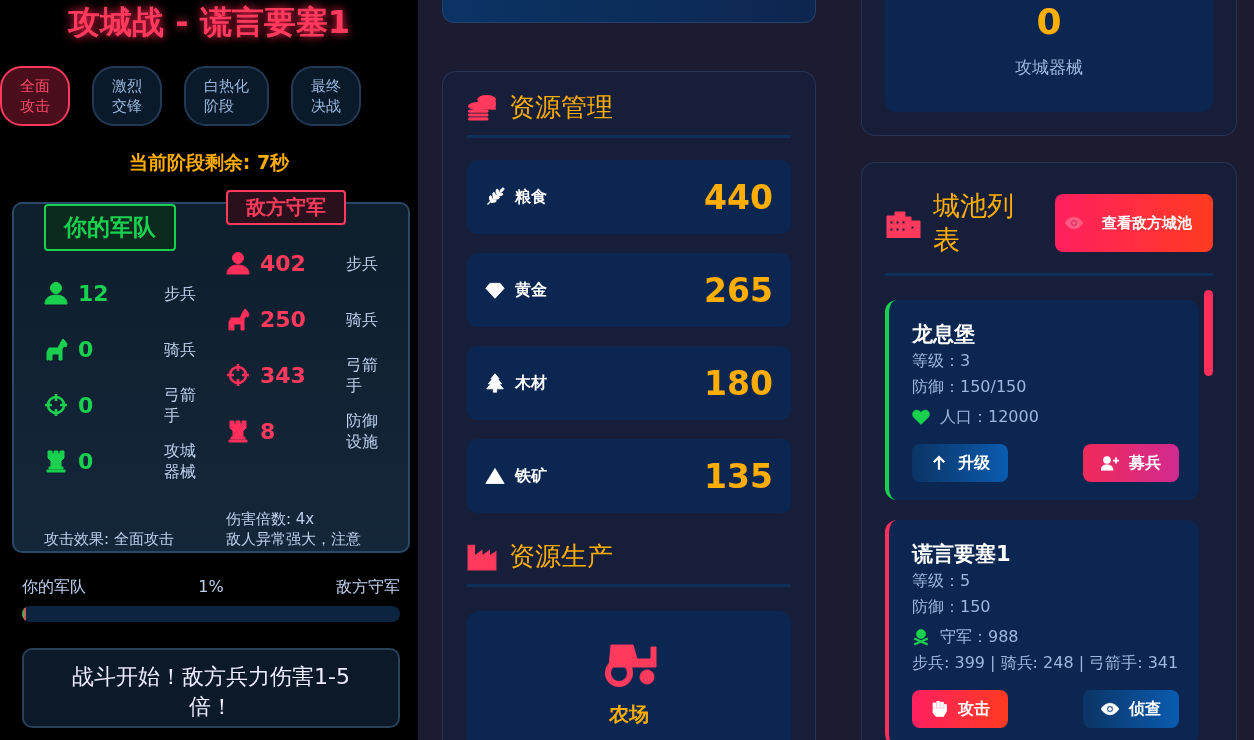  Describe the element at coordinates (286, 207) in the screenshot. I see `army-heading: 敌方守军` at that location.